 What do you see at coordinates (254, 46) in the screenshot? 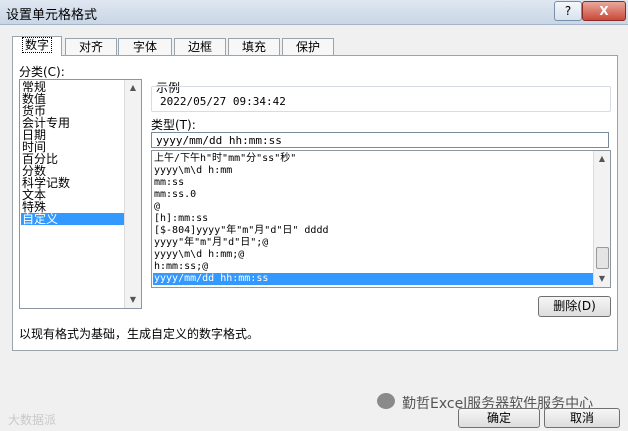
I see `tab-fill: 填充` at bounding box center [254, 46].